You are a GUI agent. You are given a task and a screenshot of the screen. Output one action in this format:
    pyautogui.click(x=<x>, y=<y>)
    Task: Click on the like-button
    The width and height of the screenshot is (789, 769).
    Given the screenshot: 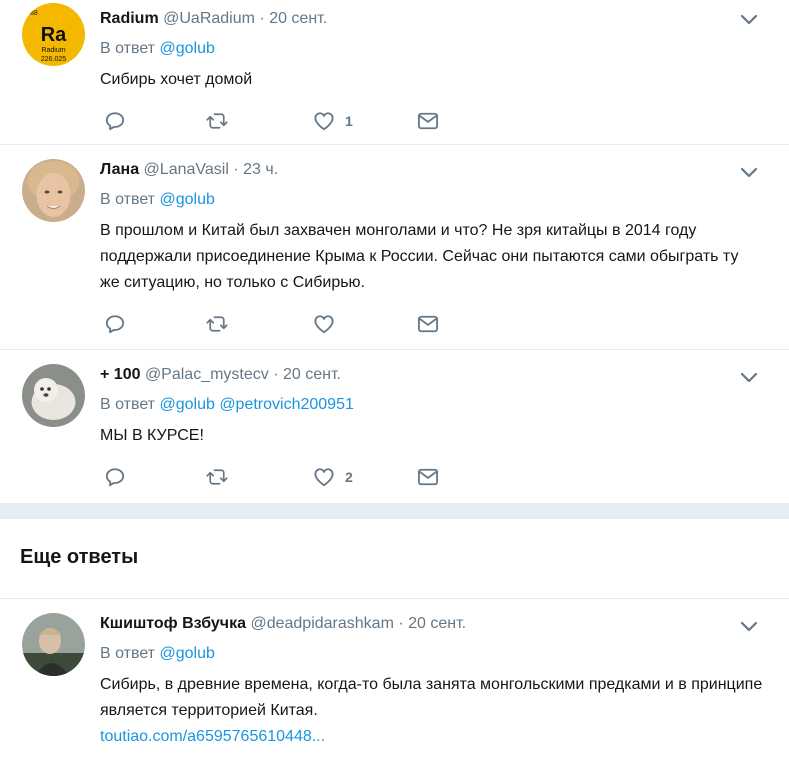 What is the action you would take?
    pyautogui.click(x=324, y=324)
    